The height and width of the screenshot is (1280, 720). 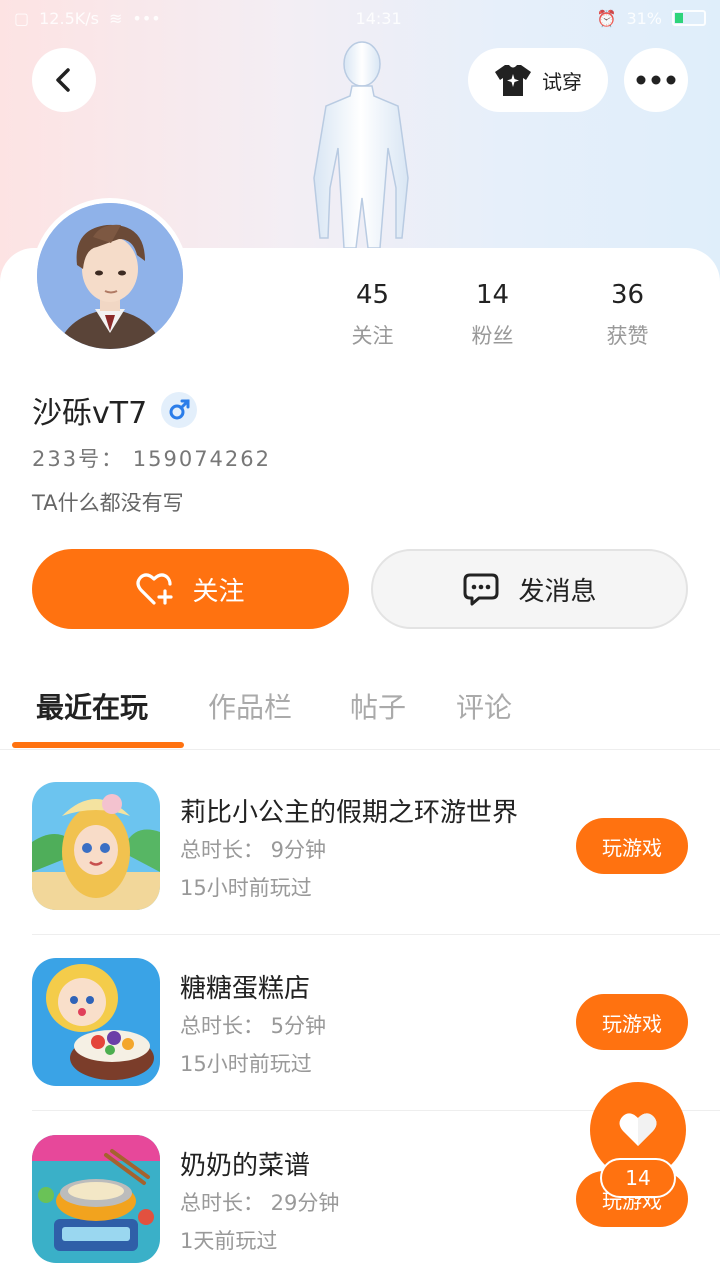 I want to click on active-tab-indicator, so click(x=98, y=745).